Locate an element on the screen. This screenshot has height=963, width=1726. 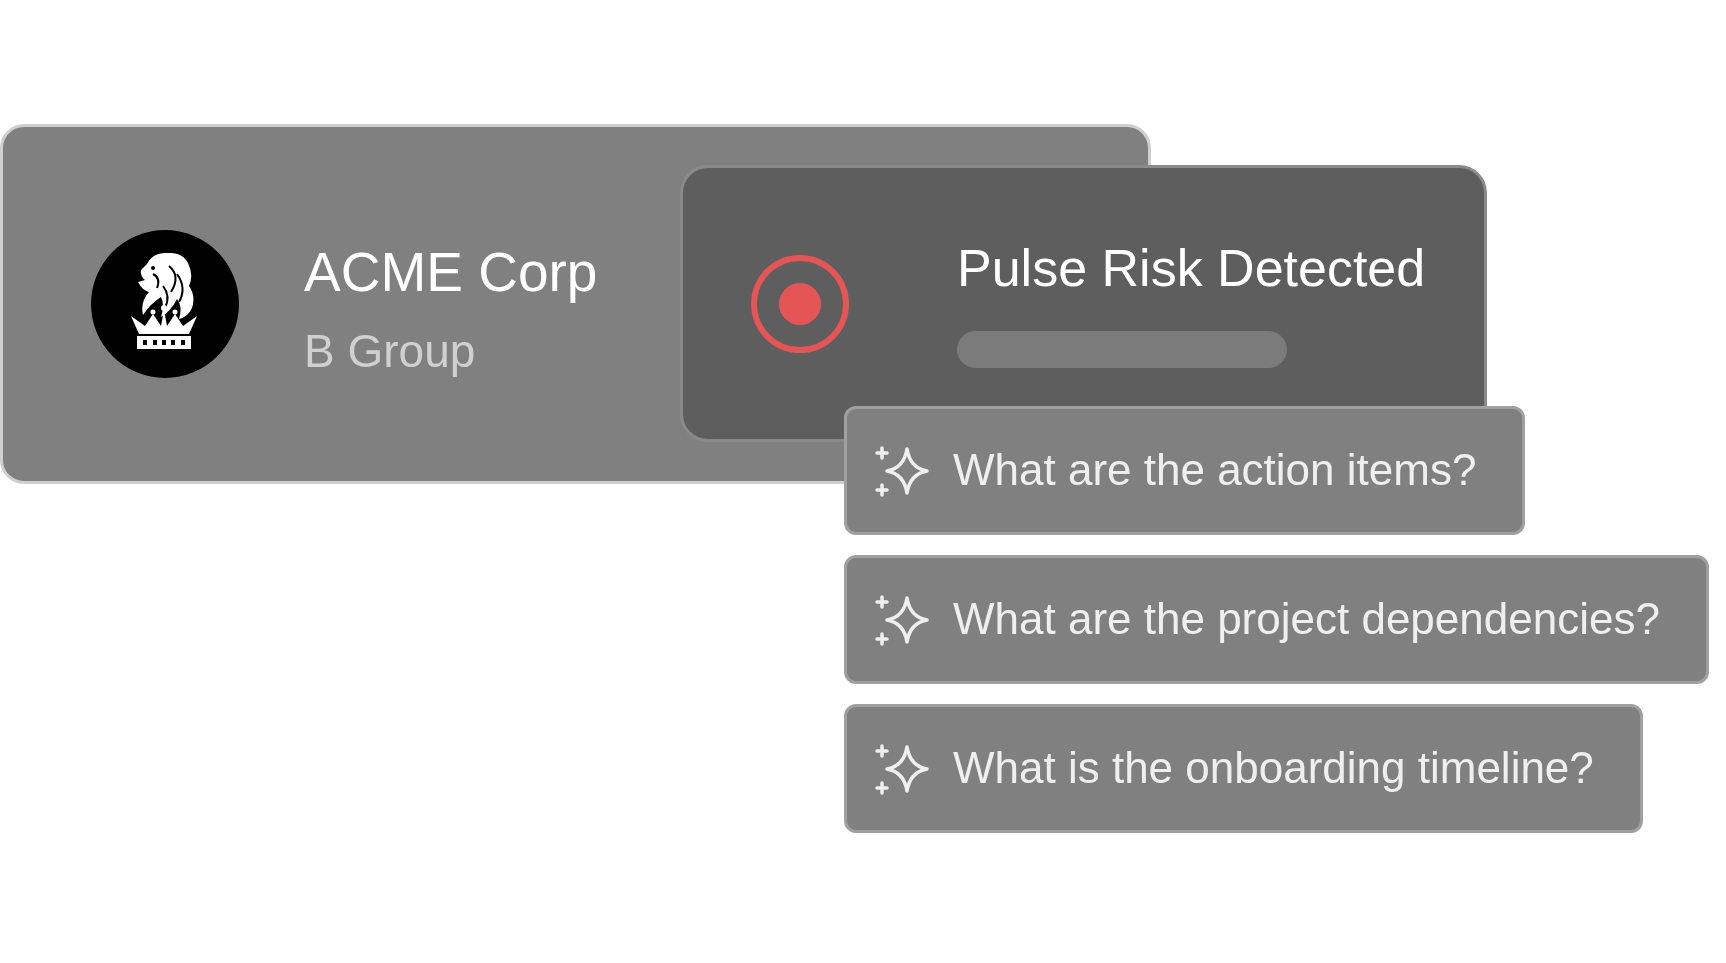
ring-dot-icon is located at coordinates (800, 303).